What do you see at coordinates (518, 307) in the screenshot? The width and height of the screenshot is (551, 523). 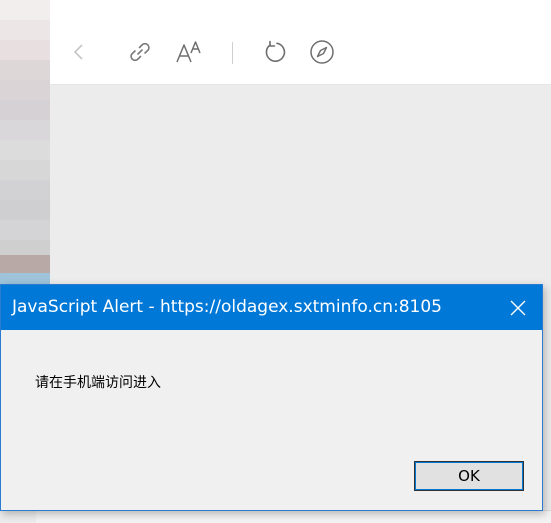 I see `close-icon` at bounding box center [518, 307].